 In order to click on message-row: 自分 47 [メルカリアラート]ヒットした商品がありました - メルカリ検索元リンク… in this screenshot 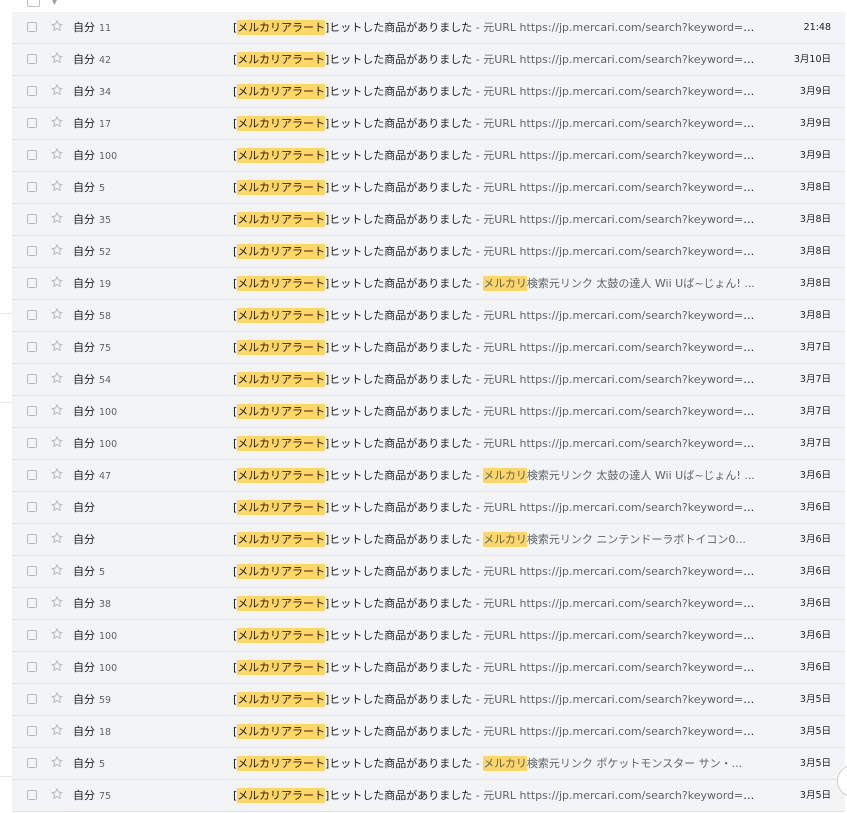, I will do `click(428, 476)`.